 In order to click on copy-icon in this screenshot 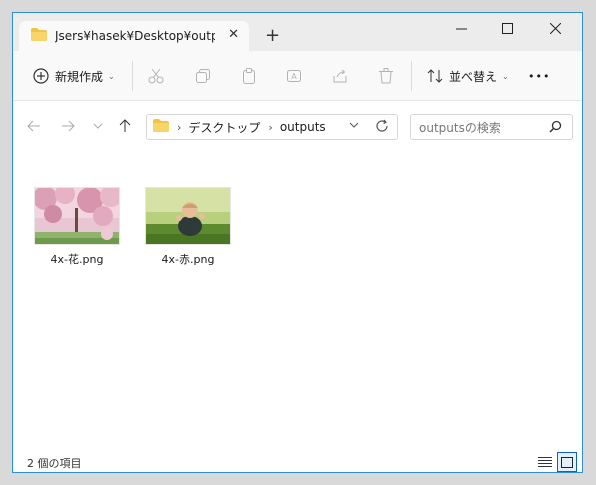, I will do `click(203, 76)`.